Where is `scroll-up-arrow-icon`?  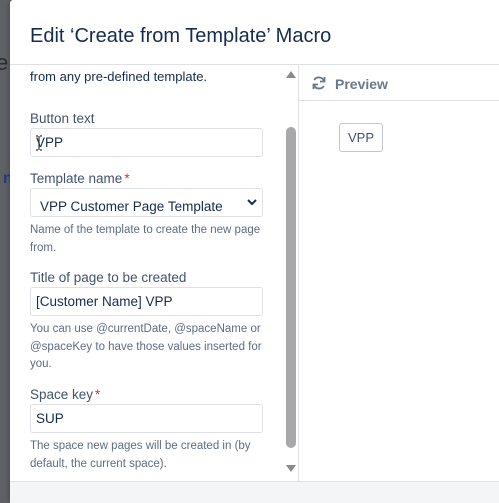
scroll-up-arrow-icon is located at coordinates (291, 74).